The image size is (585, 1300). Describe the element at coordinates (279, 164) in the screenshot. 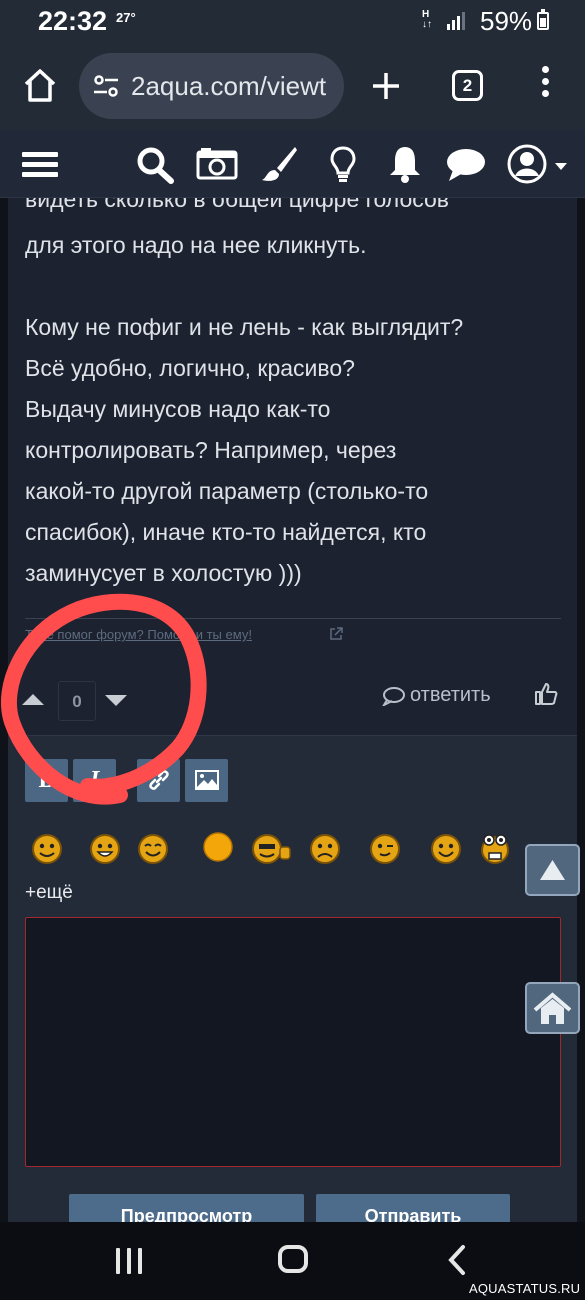

I see `brush-icon` at that location.